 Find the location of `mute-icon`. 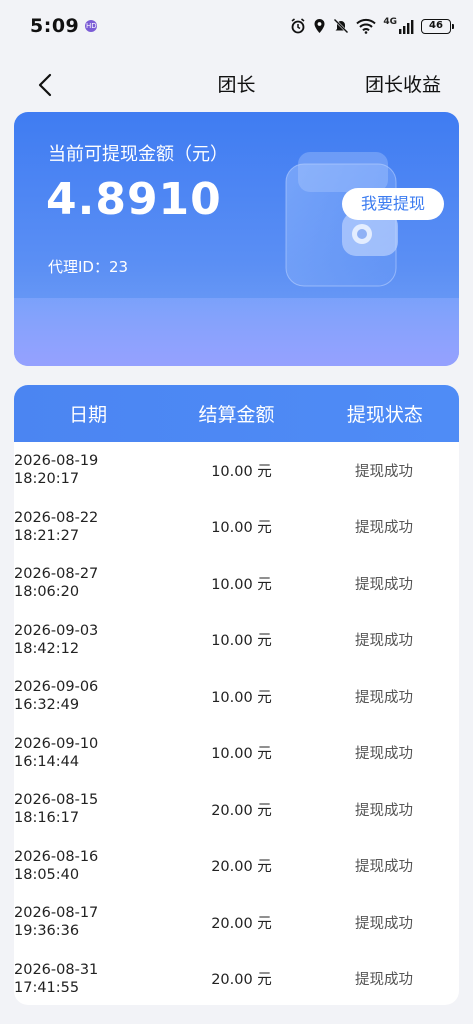

mute-icon is located at coordinates (341, 26).